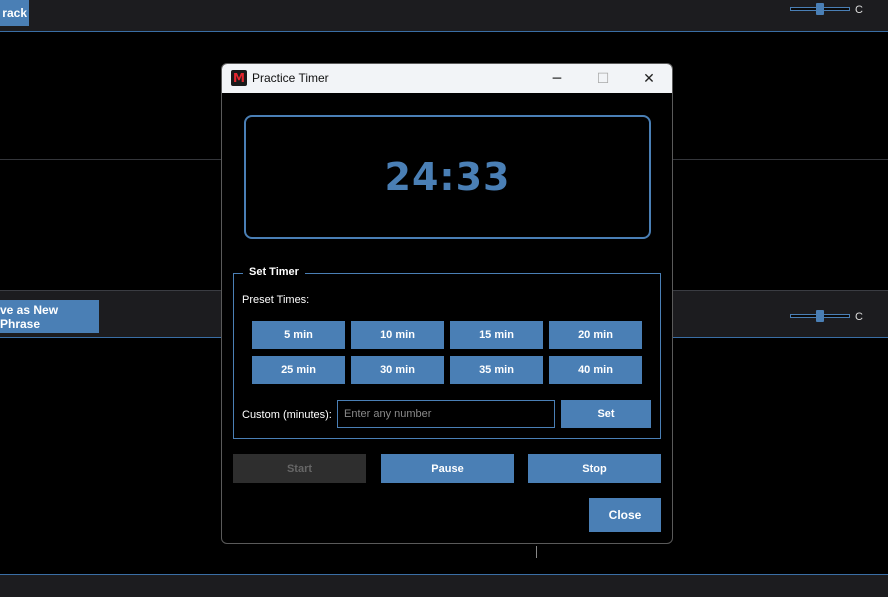  What do you see at coordinates (397, 335) in the screenshot?
I see `preset-10-min-button: 10 min` at bounding box center [397, 335].